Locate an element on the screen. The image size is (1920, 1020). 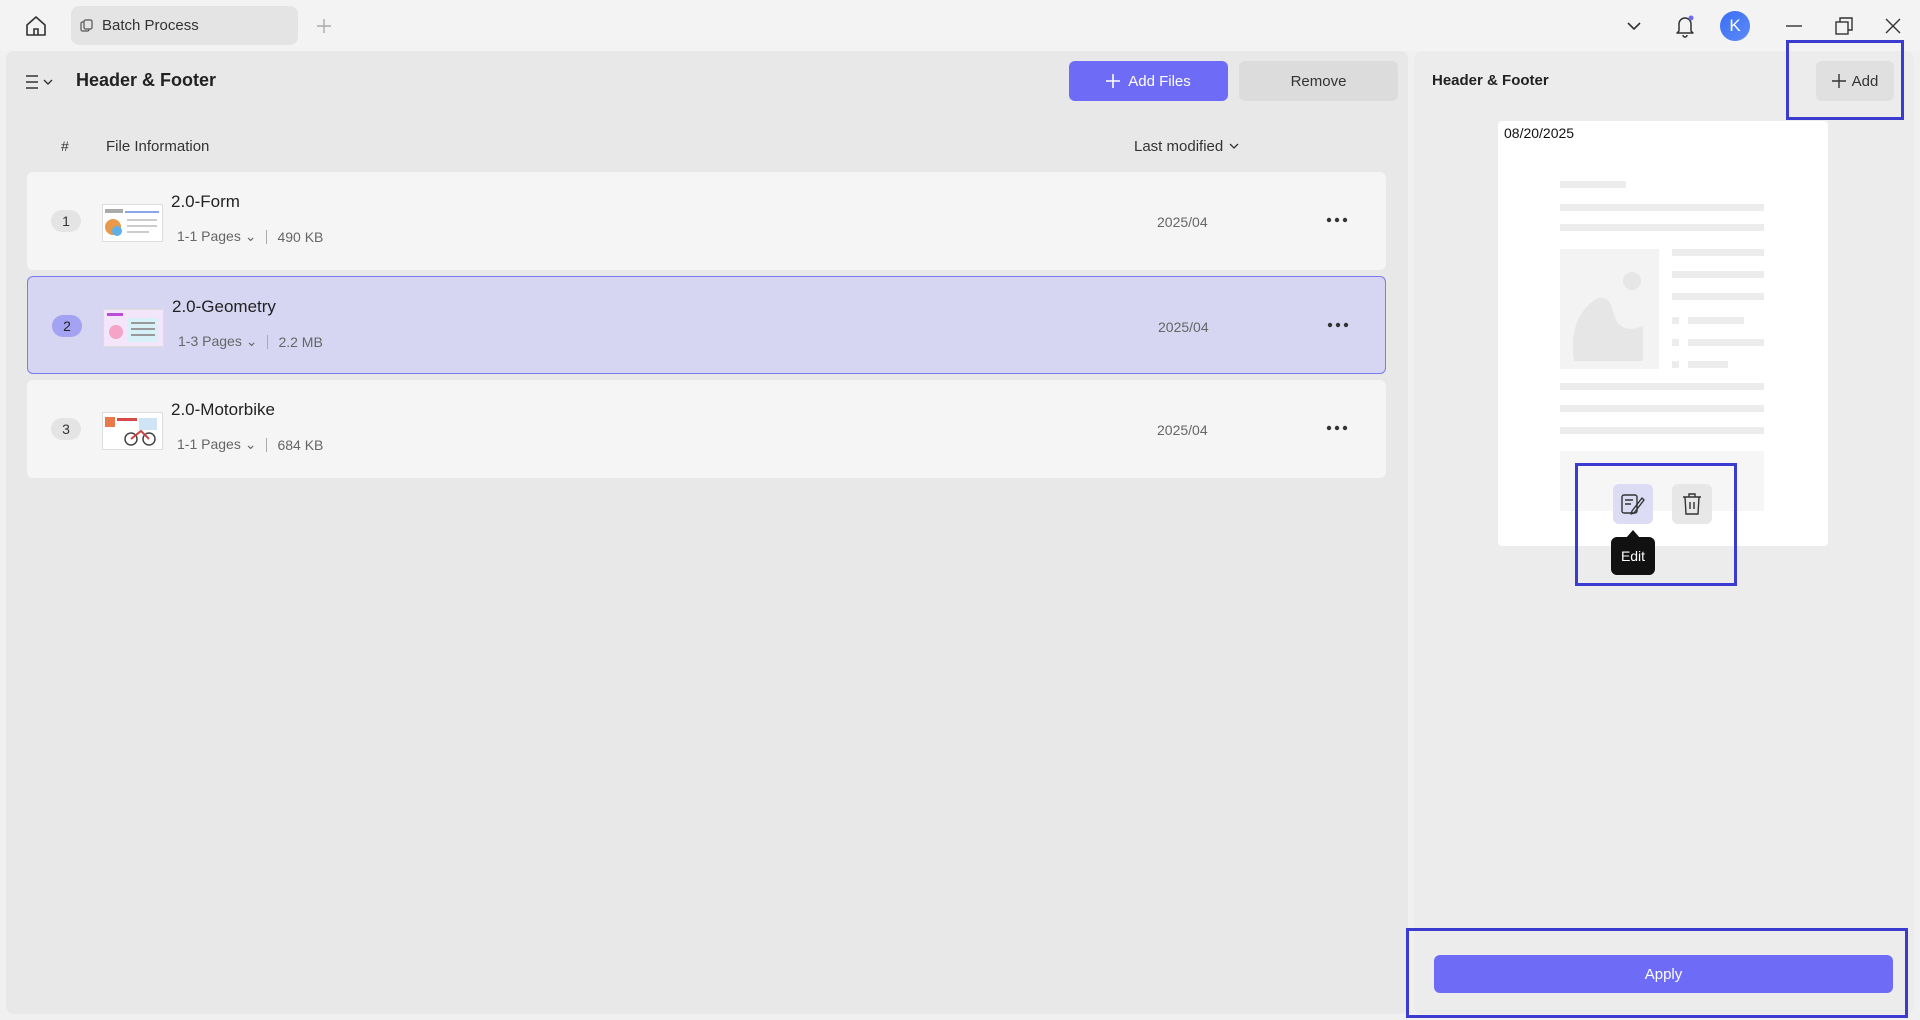
batch-icon is located at coordinates (88, 26).